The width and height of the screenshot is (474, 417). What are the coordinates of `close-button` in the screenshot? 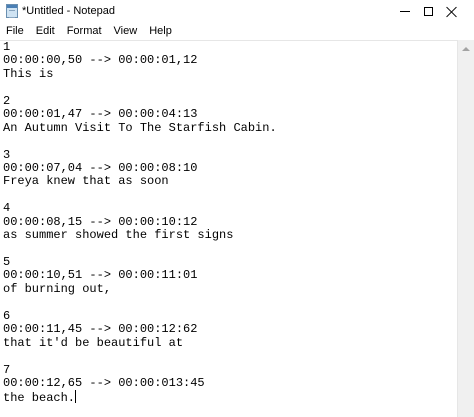 It's located at (451, 11).